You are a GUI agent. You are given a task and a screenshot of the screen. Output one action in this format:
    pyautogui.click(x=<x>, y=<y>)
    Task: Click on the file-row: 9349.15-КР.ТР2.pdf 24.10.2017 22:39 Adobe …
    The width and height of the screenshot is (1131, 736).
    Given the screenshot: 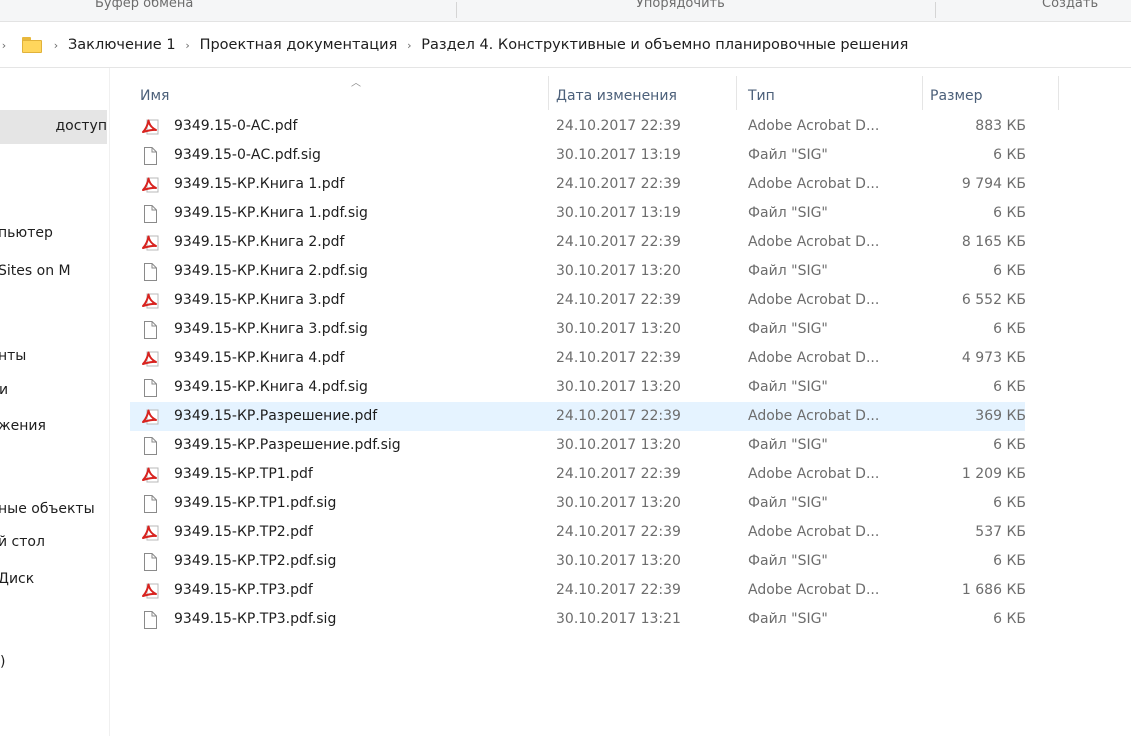 What is the action you would take?
    pyautogui.click(x=578, y=532)
    